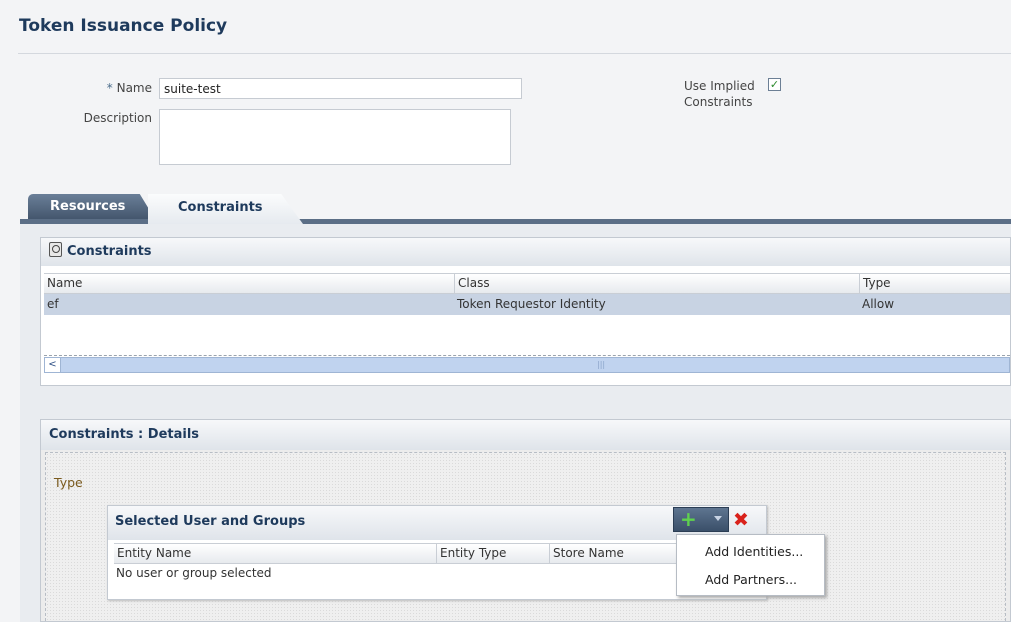 This screenshot has width=1011, height=622. I want to click on column-header-entity-name: Entity Name, so click(275, 553).